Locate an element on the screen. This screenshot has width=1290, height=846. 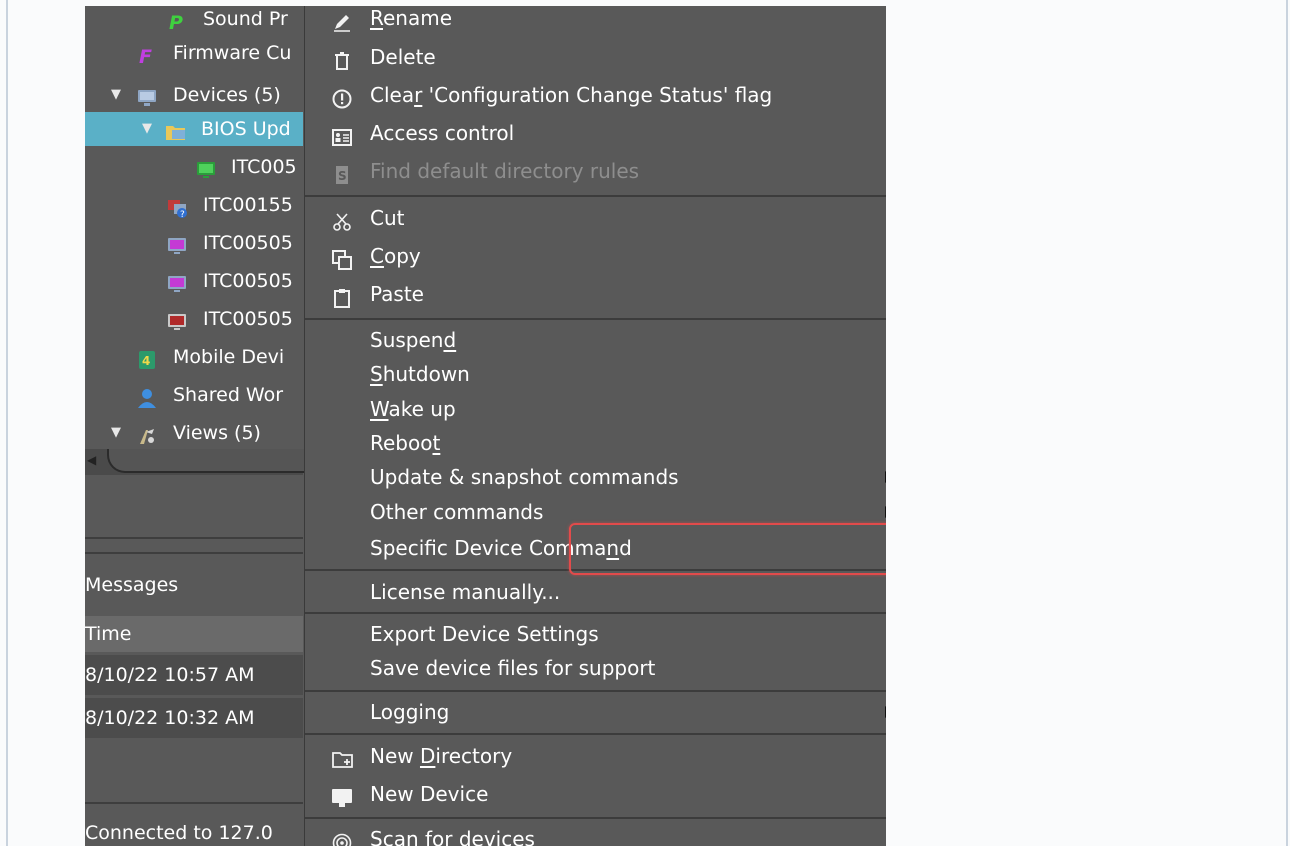
document-rules-icon: S is located at coordinates (342, 172).